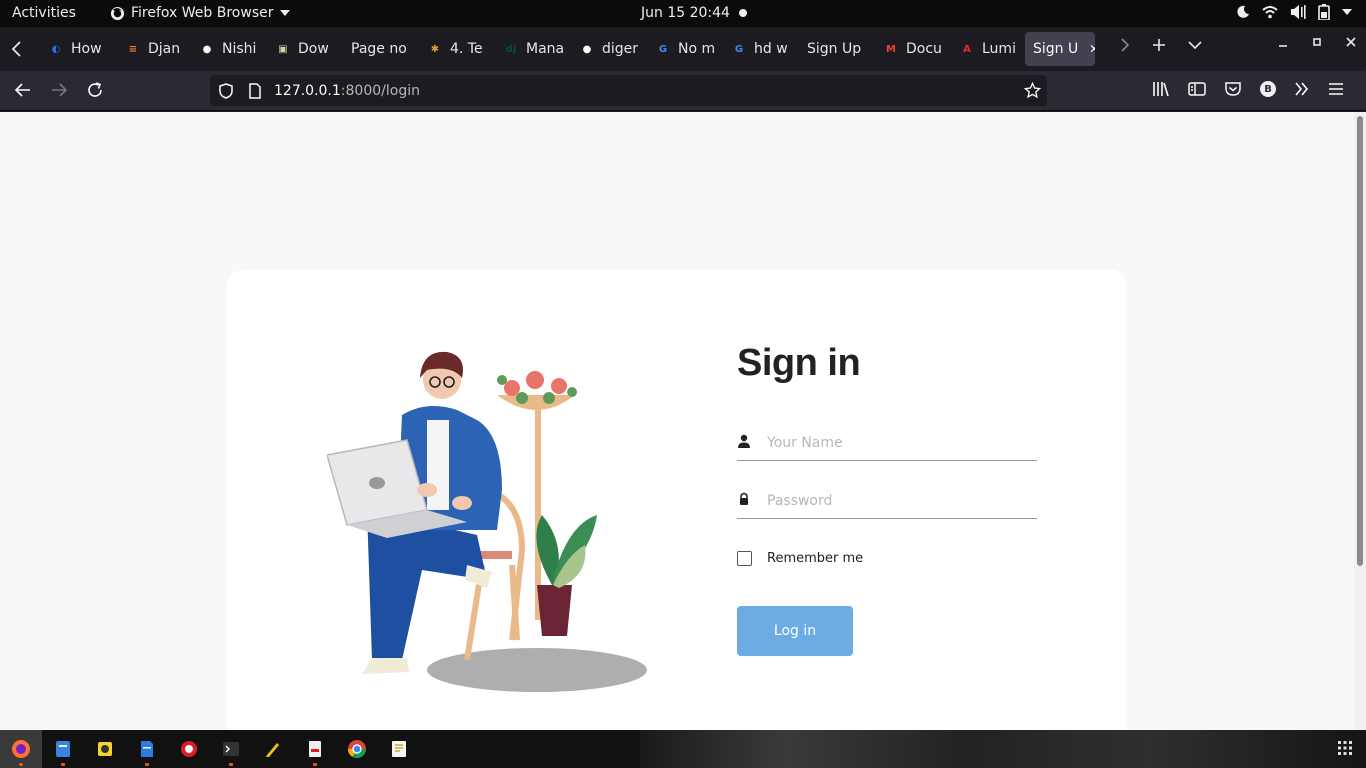  What do you see at coordinates (17, 49) in the screenshot?
I see `scroll-tabs-left-icon` at bounding box center [17, 49].